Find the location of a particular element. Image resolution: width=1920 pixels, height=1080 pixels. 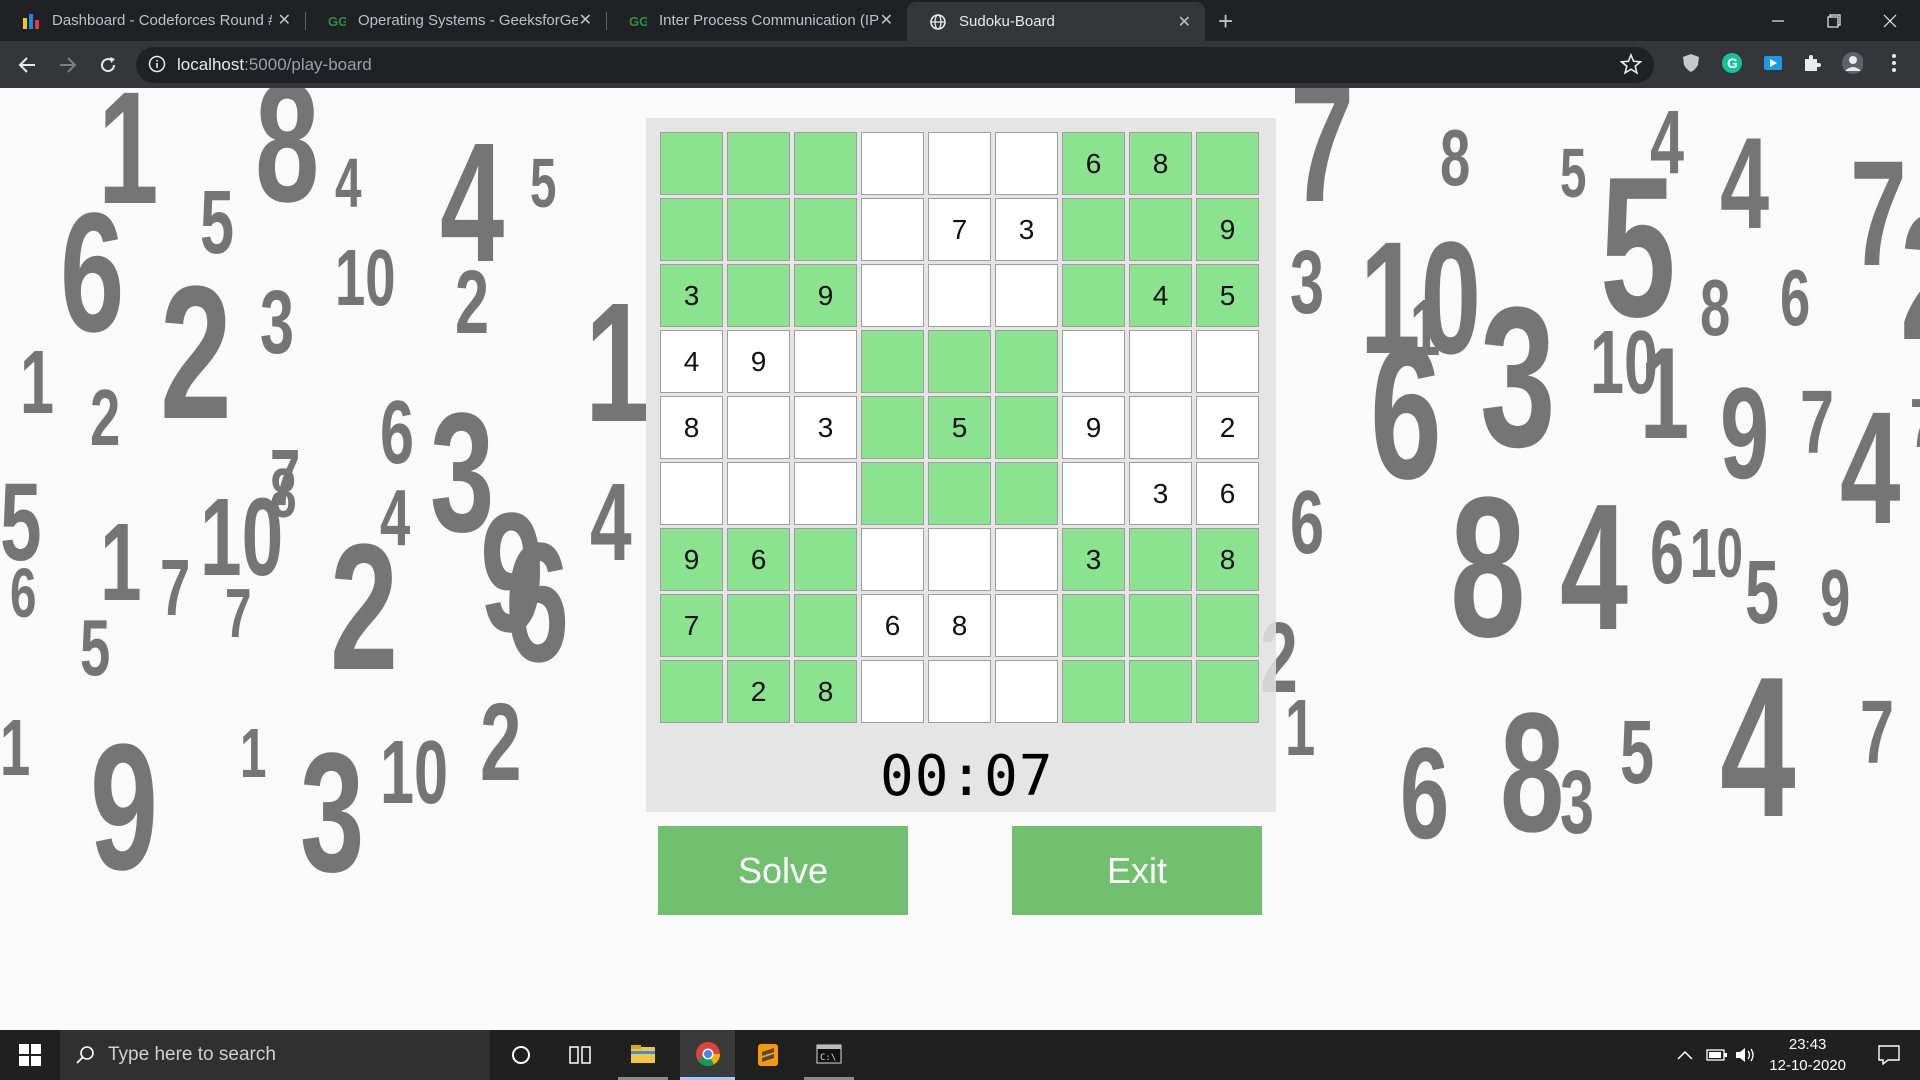

restore-icon is located at coordinates (1834, 20).